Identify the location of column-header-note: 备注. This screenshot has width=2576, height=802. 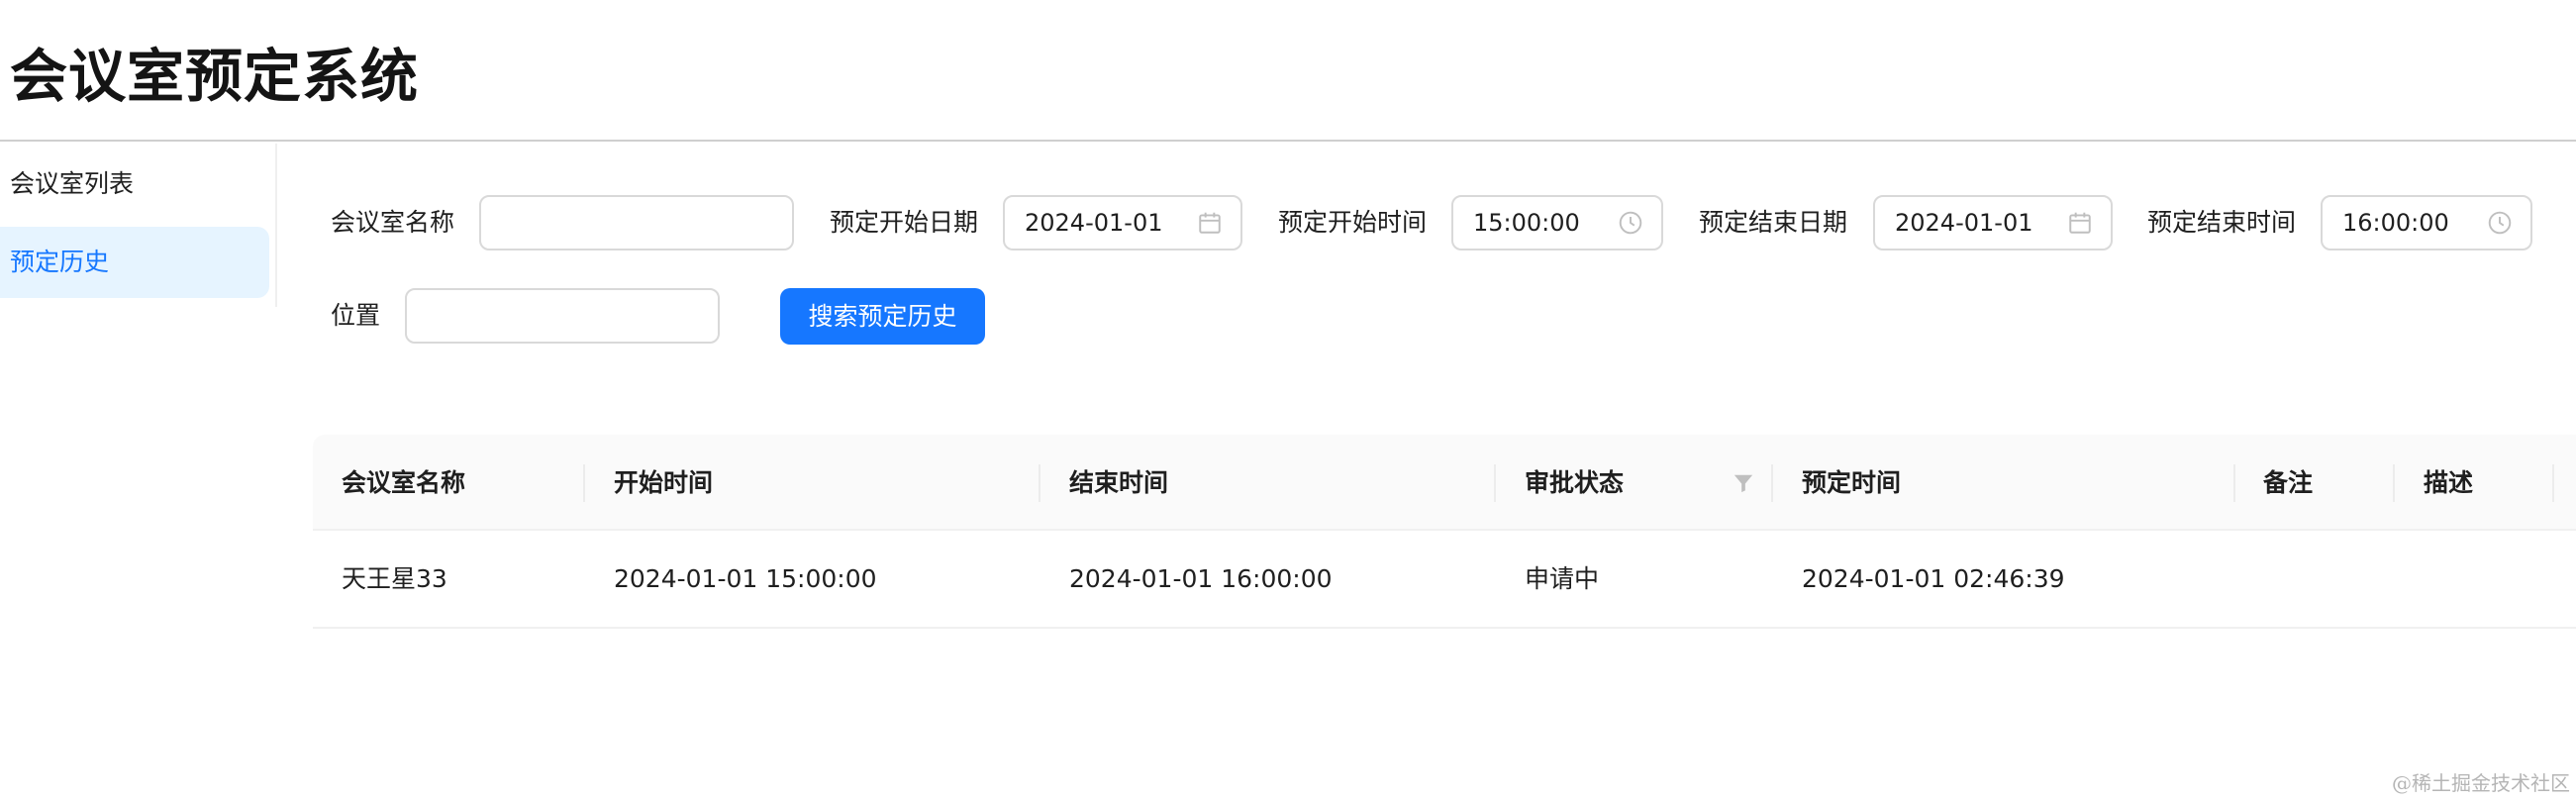
(2288, 483).